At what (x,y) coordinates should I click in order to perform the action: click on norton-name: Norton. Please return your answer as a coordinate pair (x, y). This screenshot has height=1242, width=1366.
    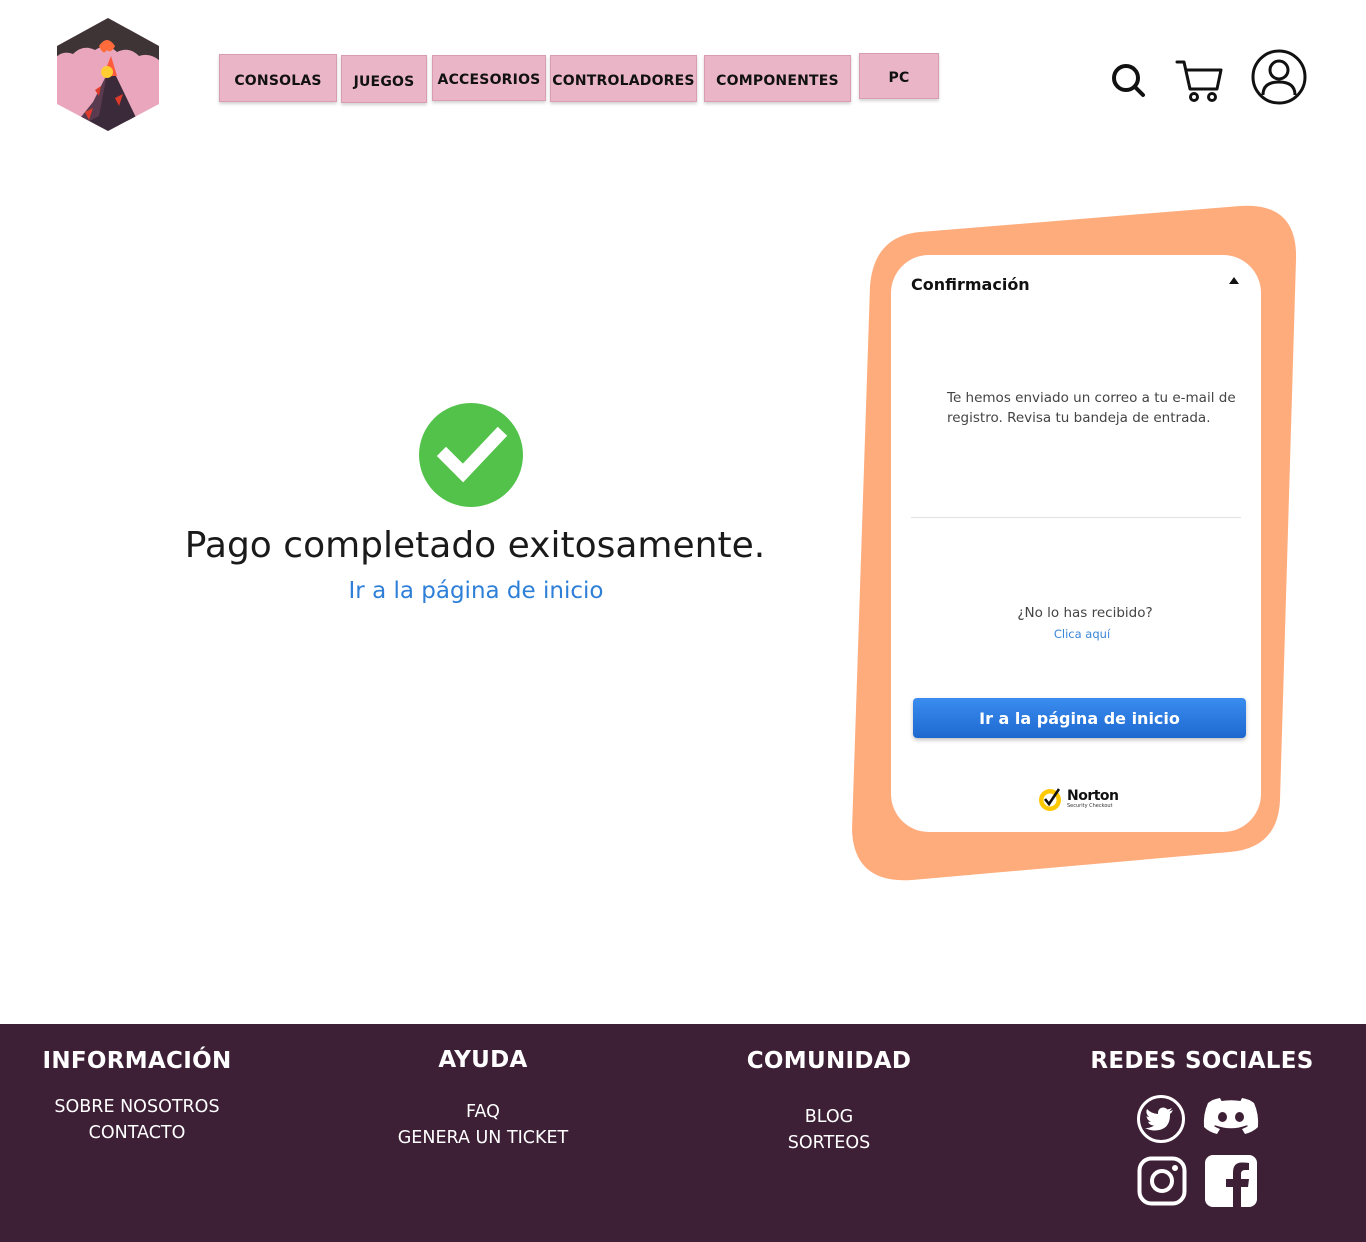
    Looking at the image, I should click on (1093, 796).